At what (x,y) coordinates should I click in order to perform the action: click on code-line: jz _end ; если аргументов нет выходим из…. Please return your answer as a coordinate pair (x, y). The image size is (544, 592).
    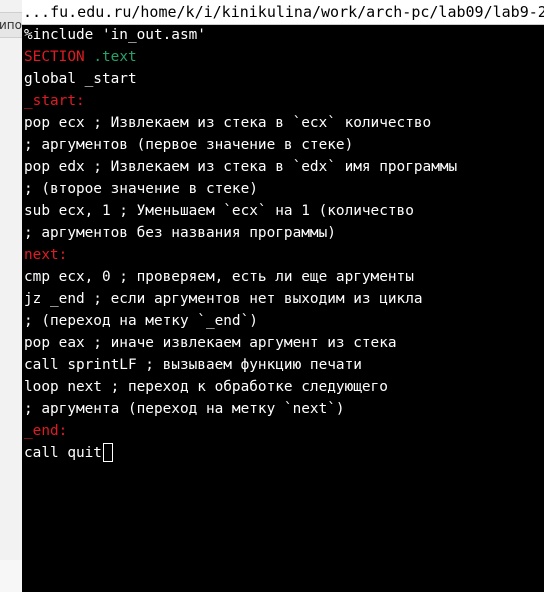
    Looking at the image, I should click on (283, 299).